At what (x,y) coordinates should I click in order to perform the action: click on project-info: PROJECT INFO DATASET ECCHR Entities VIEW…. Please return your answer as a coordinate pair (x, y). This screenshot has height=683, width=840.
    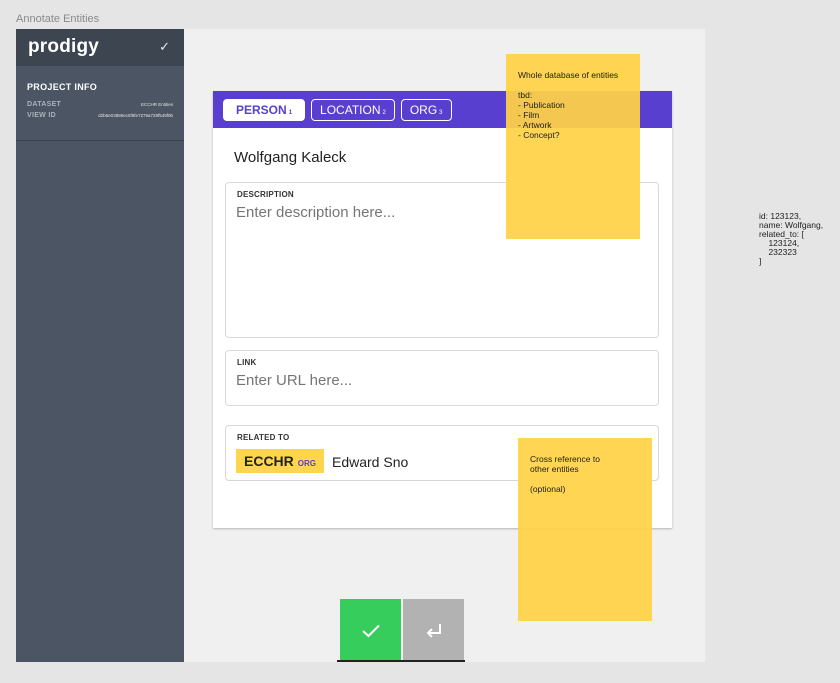
    Looking at the image, I should click on (100, 103).